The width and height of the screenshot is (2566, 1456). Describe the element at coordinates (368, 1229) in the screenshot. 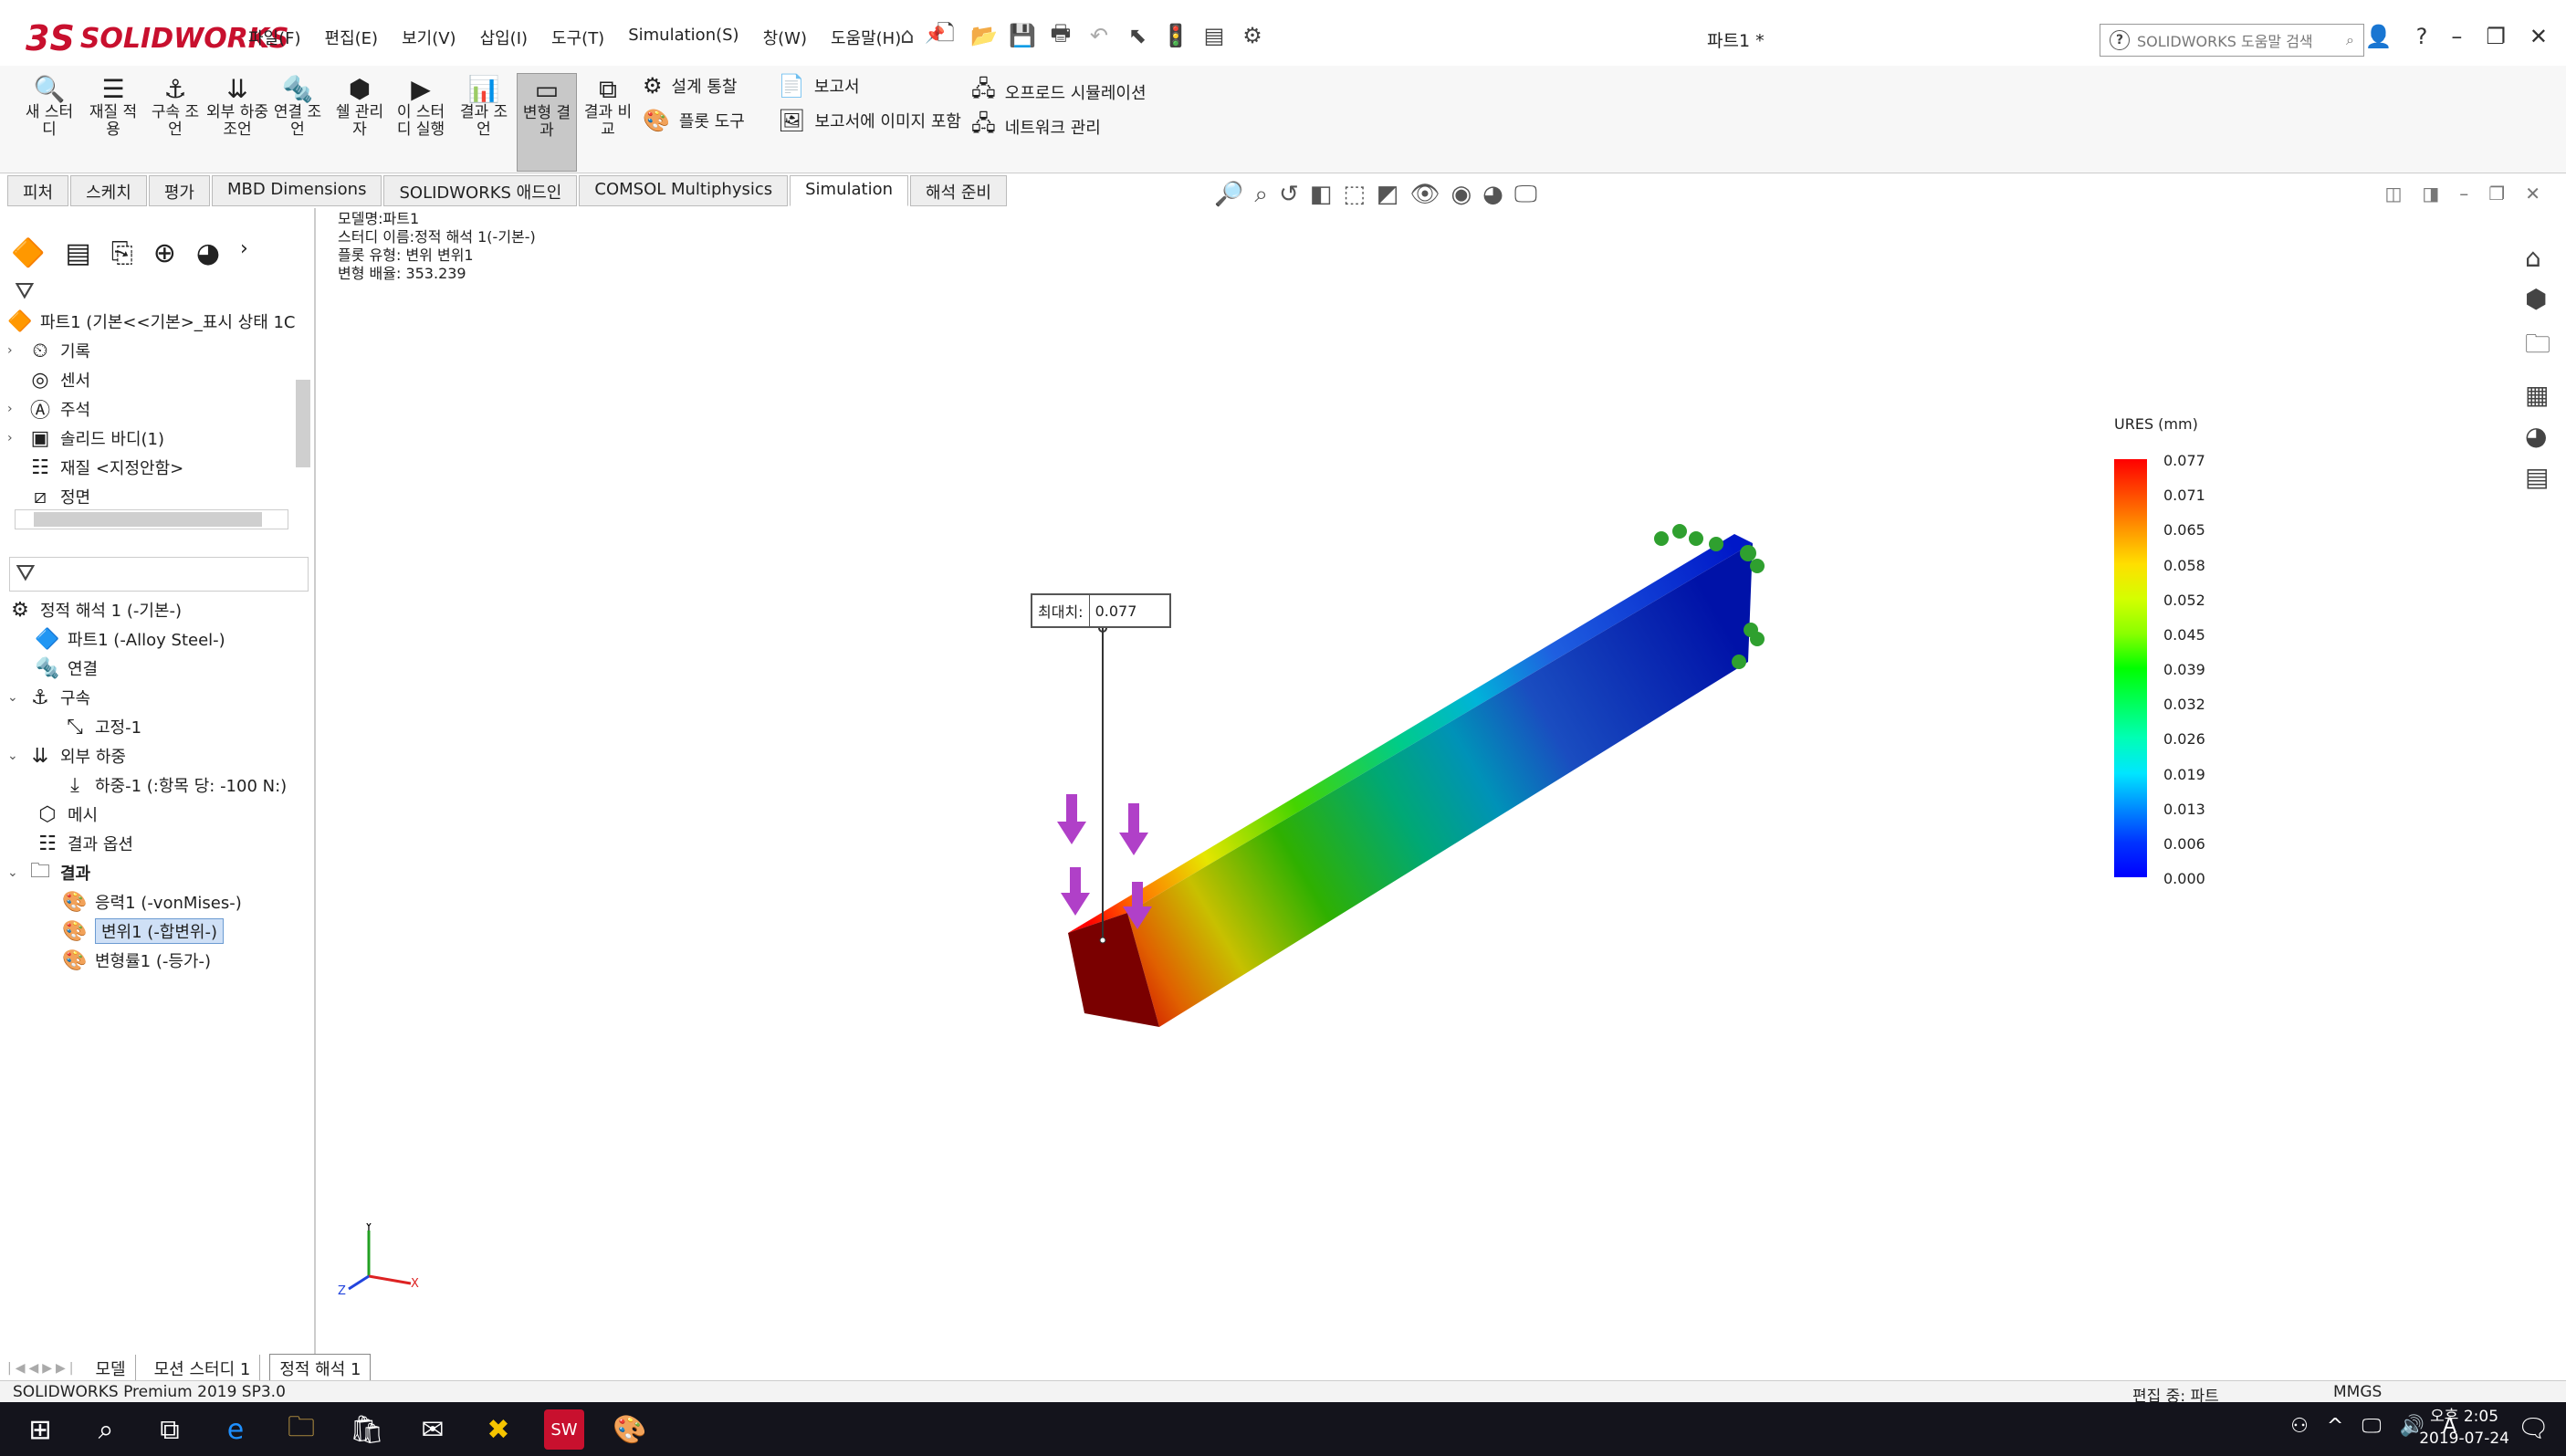

I see `axis-y-label: Y` at that location.